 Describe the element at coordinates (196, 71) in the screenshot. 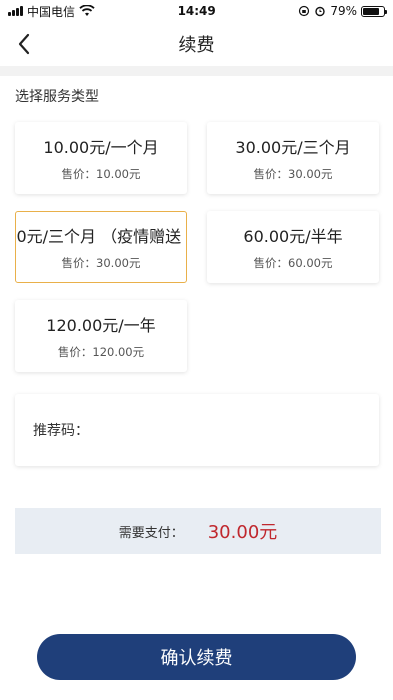

I see `divider-band` at that location.